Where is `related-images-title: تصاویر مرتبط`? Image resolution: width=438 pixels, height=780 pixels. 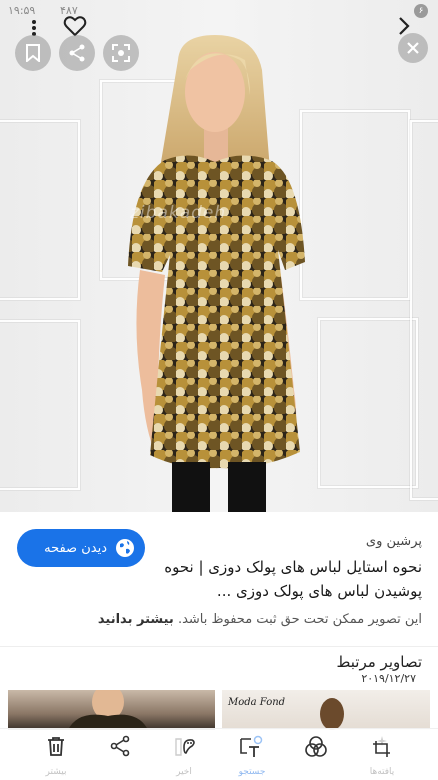
related-images-title: تصاویر مرتبط is located at coordinates (379, 662).